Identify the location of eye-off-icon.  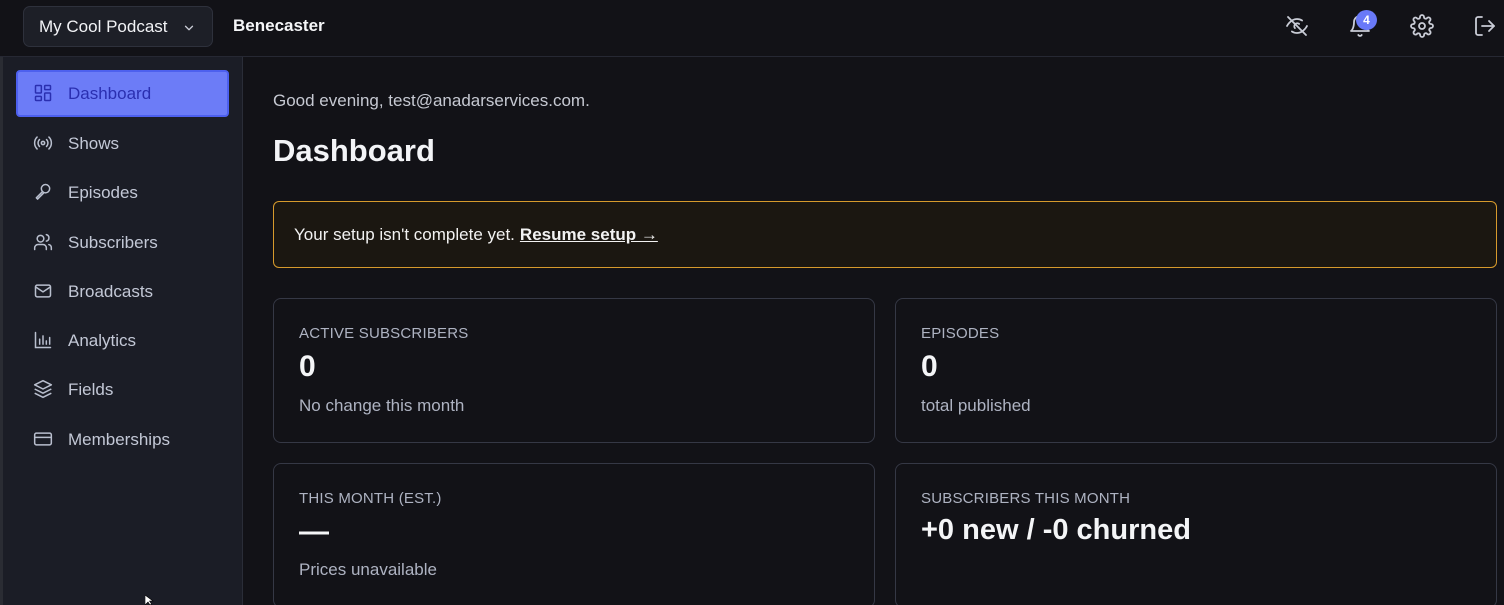
(1299, 28).